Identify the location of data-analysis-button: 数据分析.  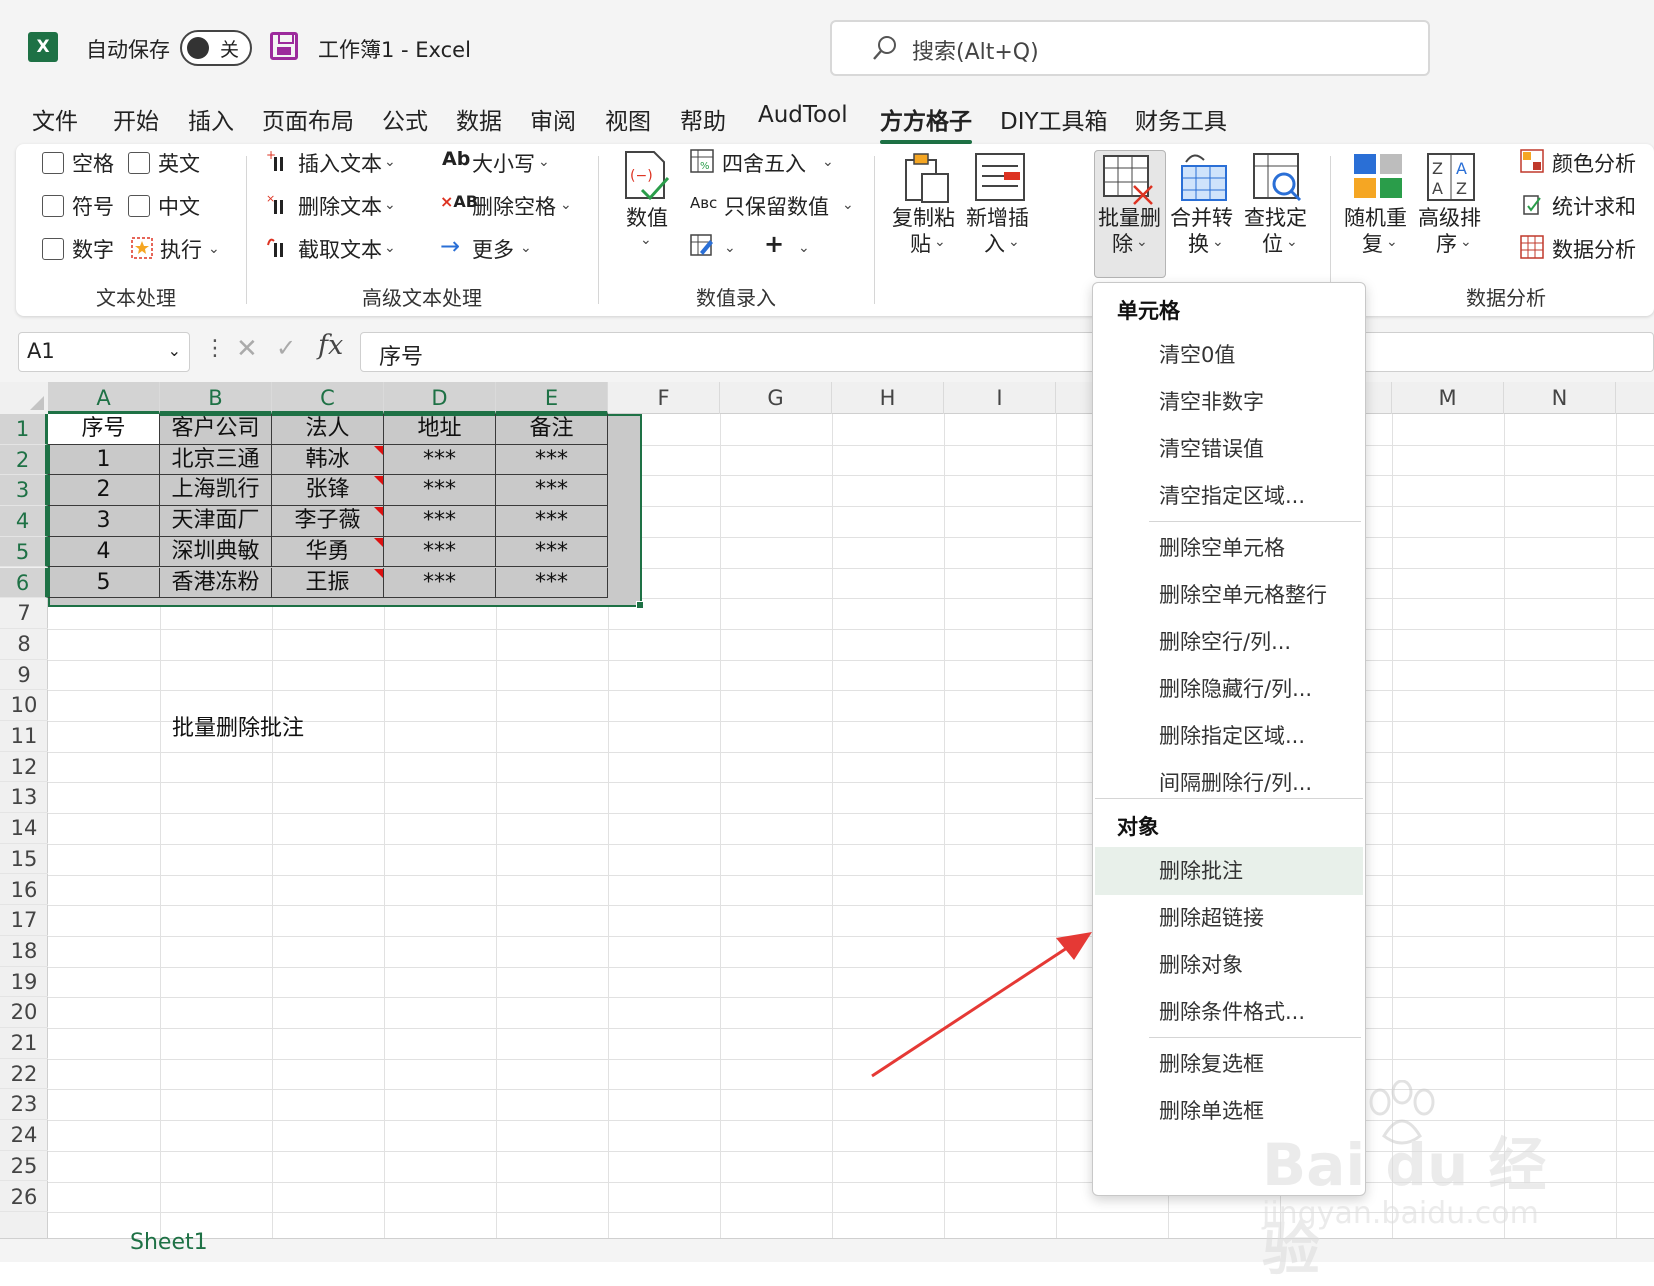
(1594, 249).